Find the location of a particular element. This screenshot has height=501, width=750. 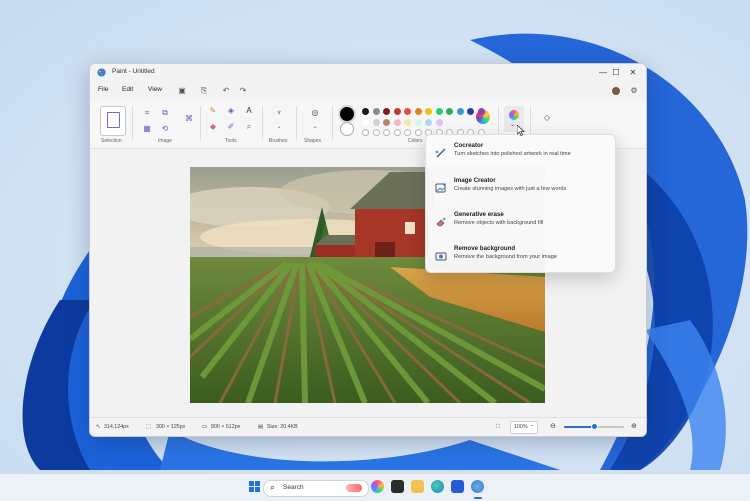

group-label-selection: Selection is located at coordinates (111, 141).